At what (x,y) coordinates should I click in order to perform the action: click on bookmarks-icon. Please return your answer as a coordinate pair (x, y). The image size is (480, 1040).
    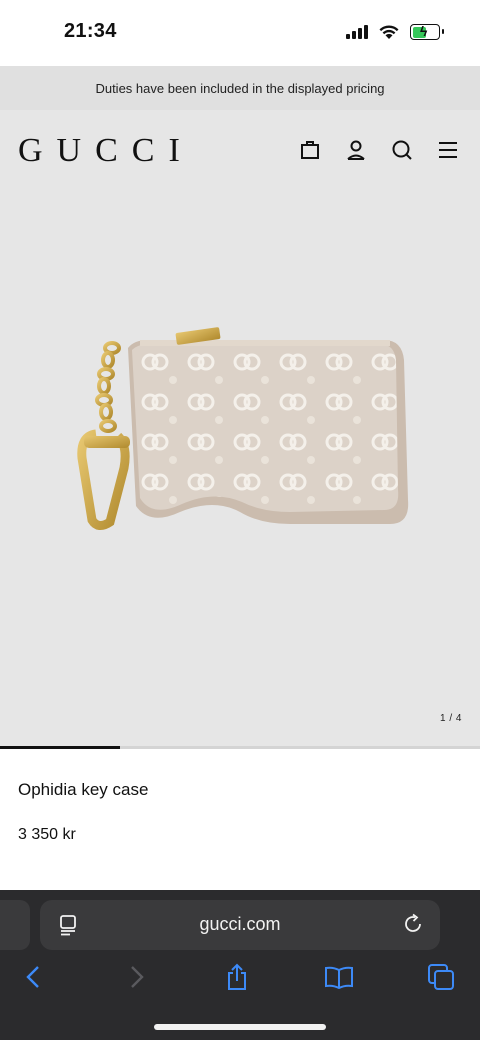
    Looking at the image, I should click on (339, 977).